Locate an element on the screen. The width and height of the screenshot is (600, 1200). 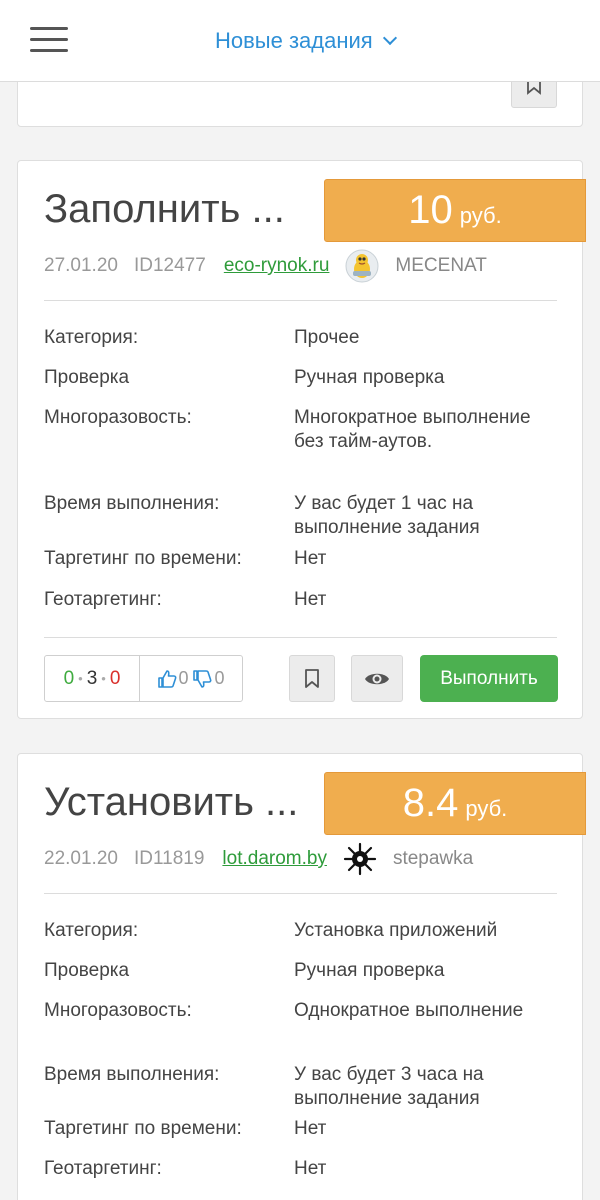
hide-task-button is located at coordinates (377, 678).